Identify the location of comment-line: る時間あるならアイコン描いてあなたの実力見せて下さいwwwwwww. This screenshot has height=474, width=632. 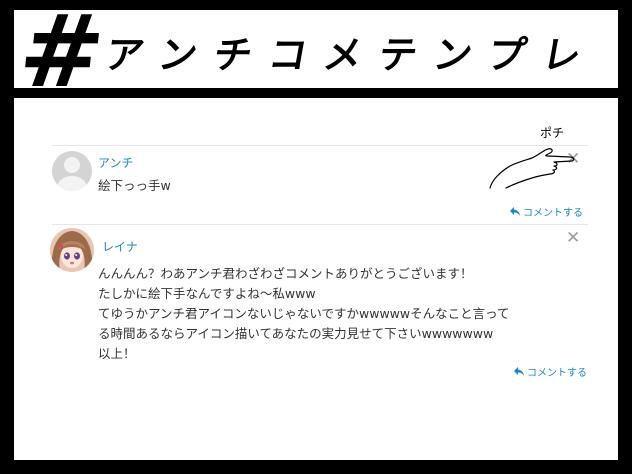
(296, 333).